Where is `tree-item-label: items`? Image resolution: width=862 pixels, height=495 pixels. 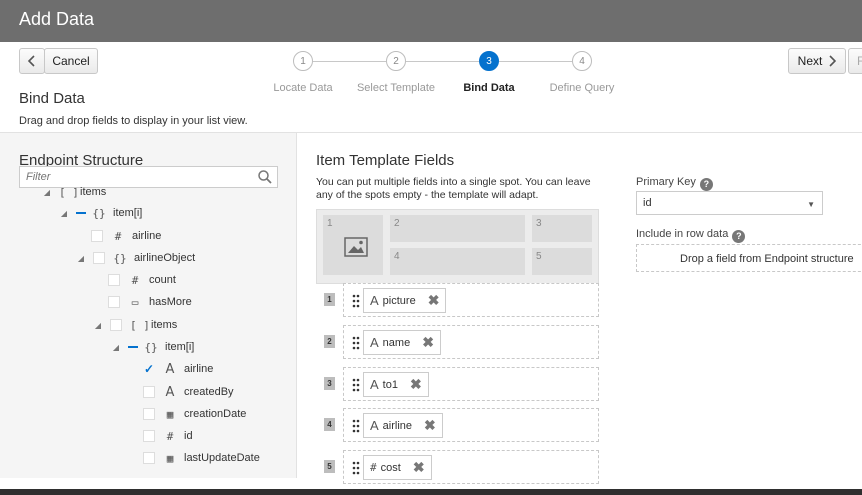
tree-item-label: items is located at coordinates (164, 325).